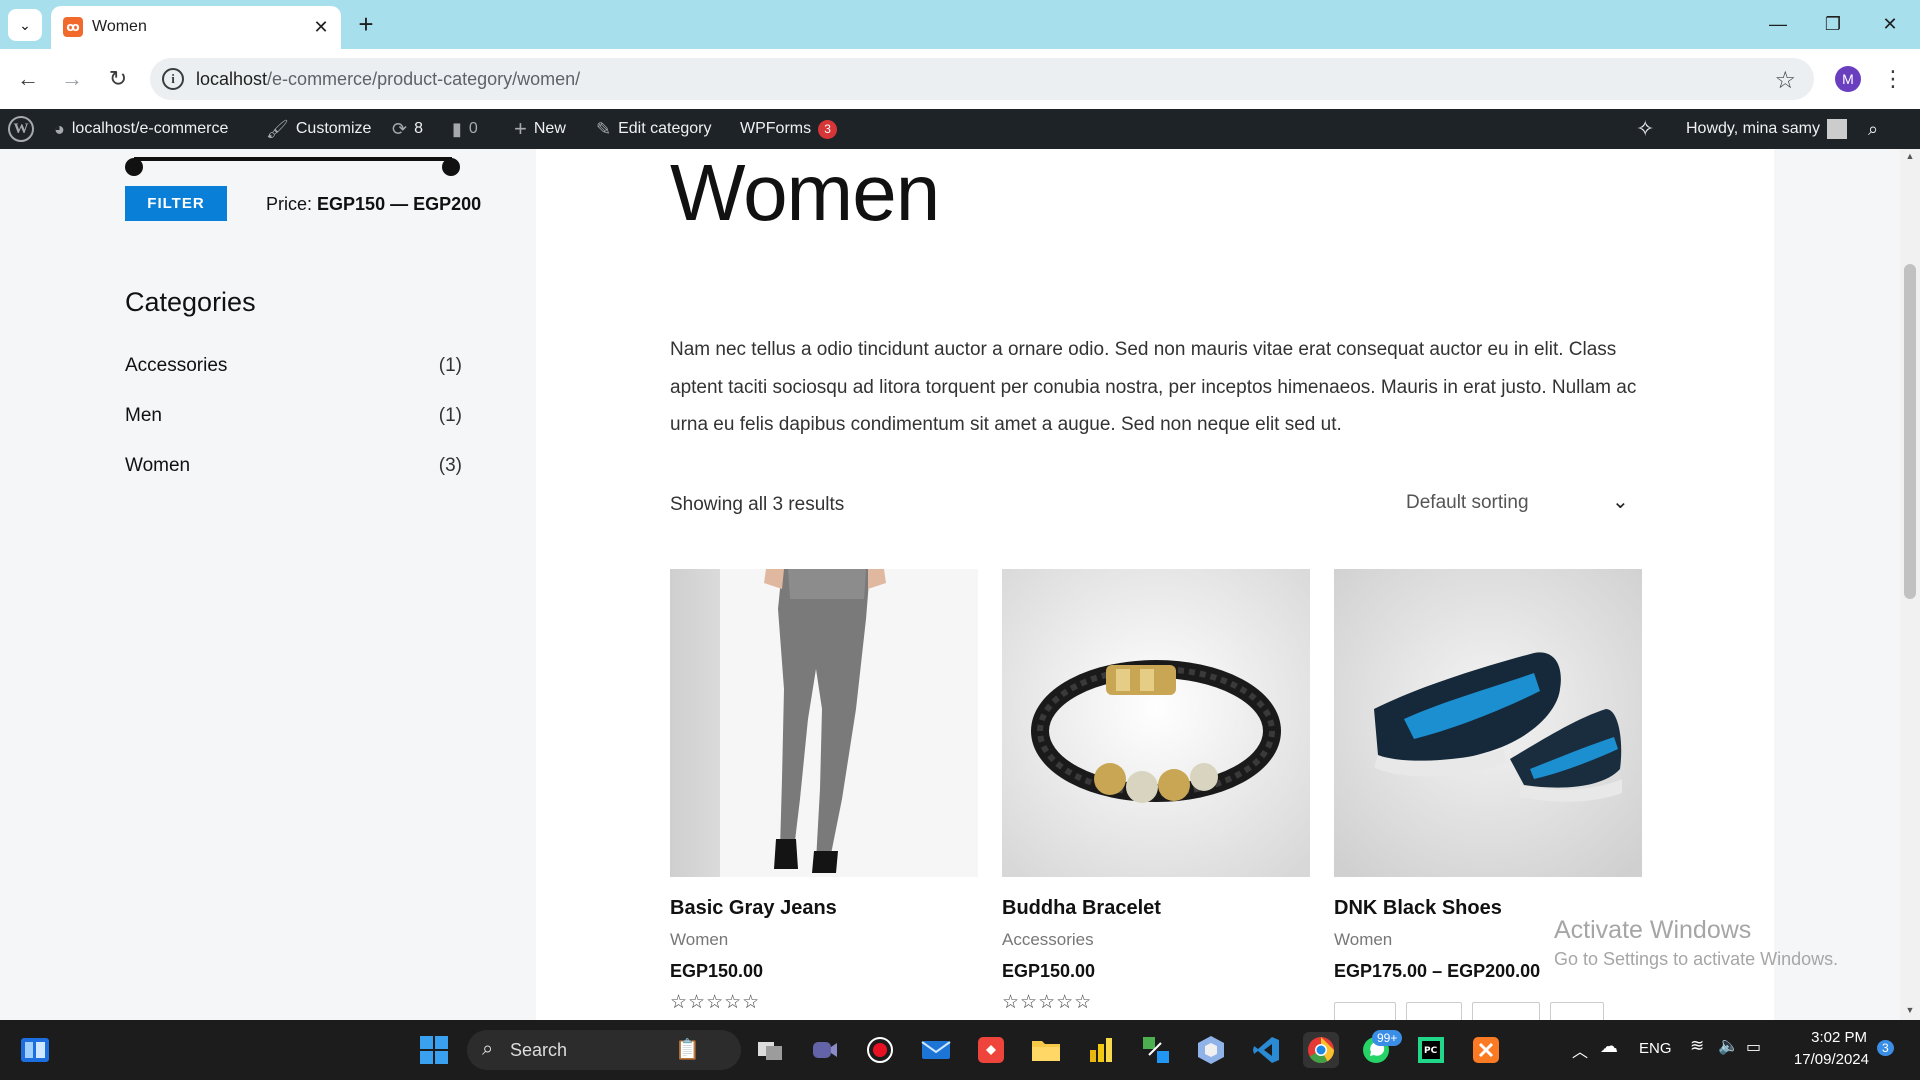  What do you see at coordinates (1156, 723) in the screenshot?
I see `product-image-bracelet` at bounding box center [1156, 723].